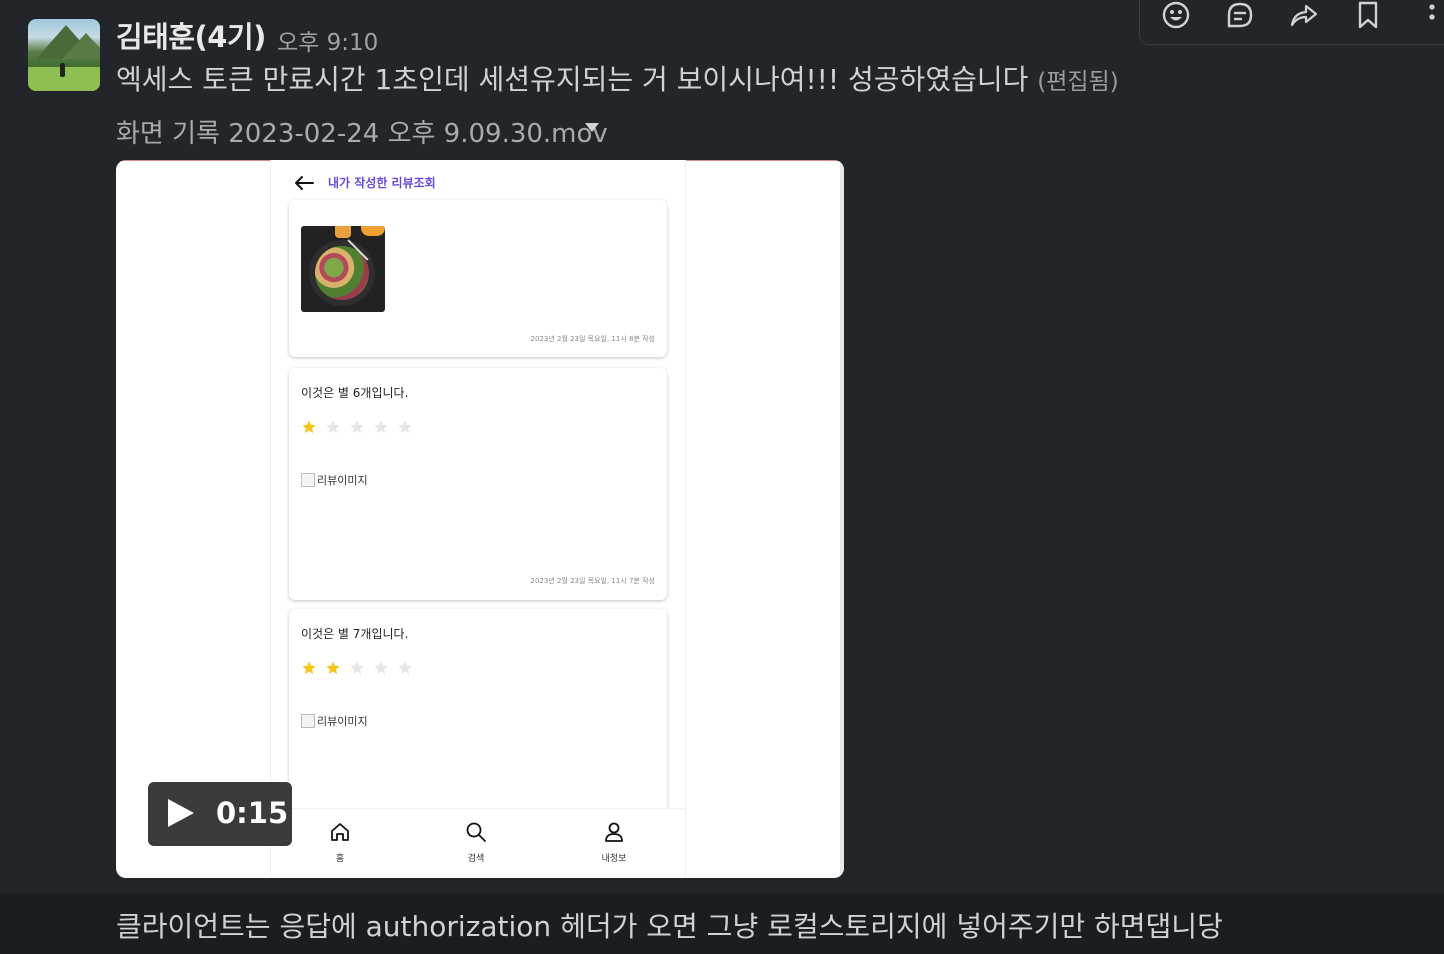 The image size is (1444, 954). I want to click on page-title: 내가 작성한 리뷰조회, so click(382, 183).